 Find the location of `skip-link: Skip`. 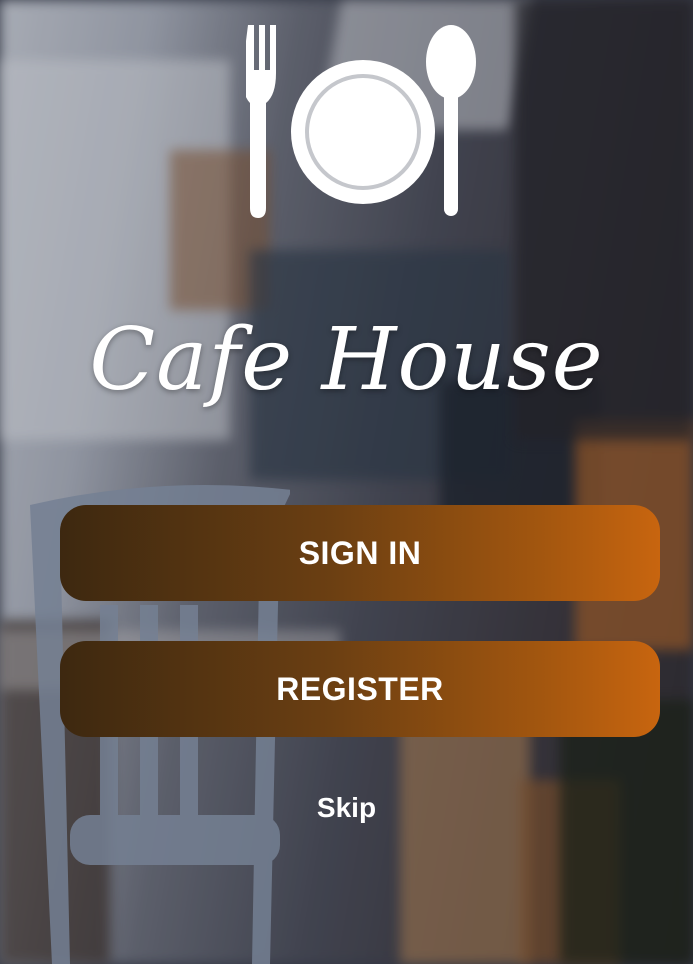

skip-link: Skip is located at coordinates (346, 808).